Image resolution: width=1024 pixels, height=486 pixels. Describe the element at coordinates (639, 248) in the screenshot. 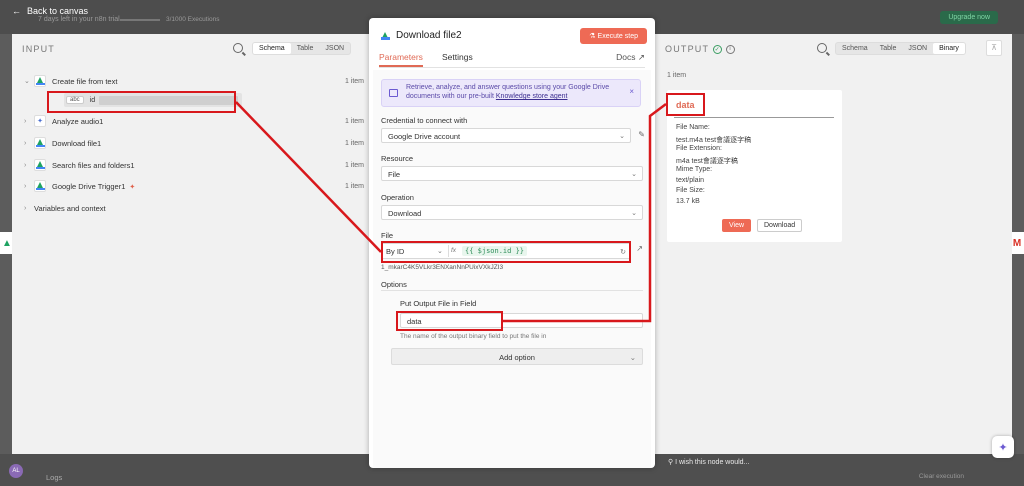

I see `open-file-icon: ↗` at that location.